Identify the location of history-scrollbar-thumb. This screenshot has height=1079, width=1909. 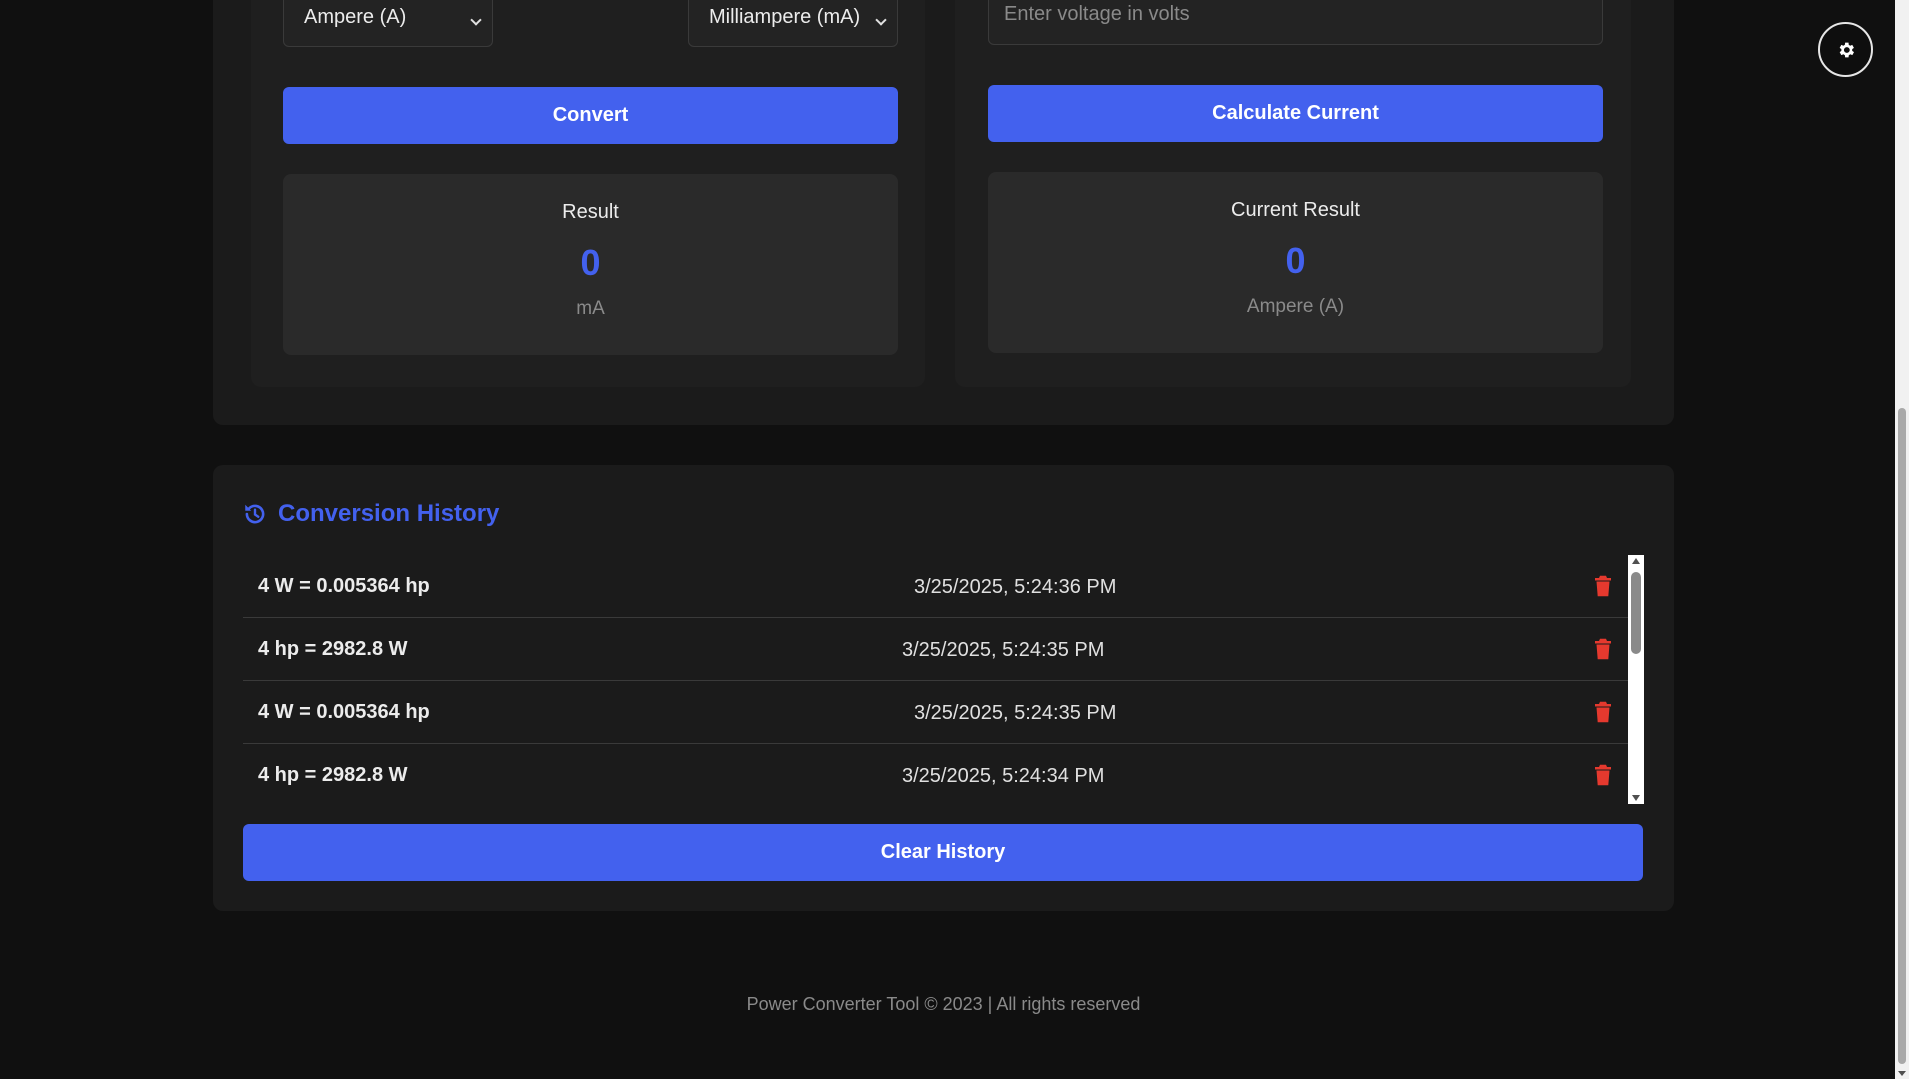
(1636, 613).